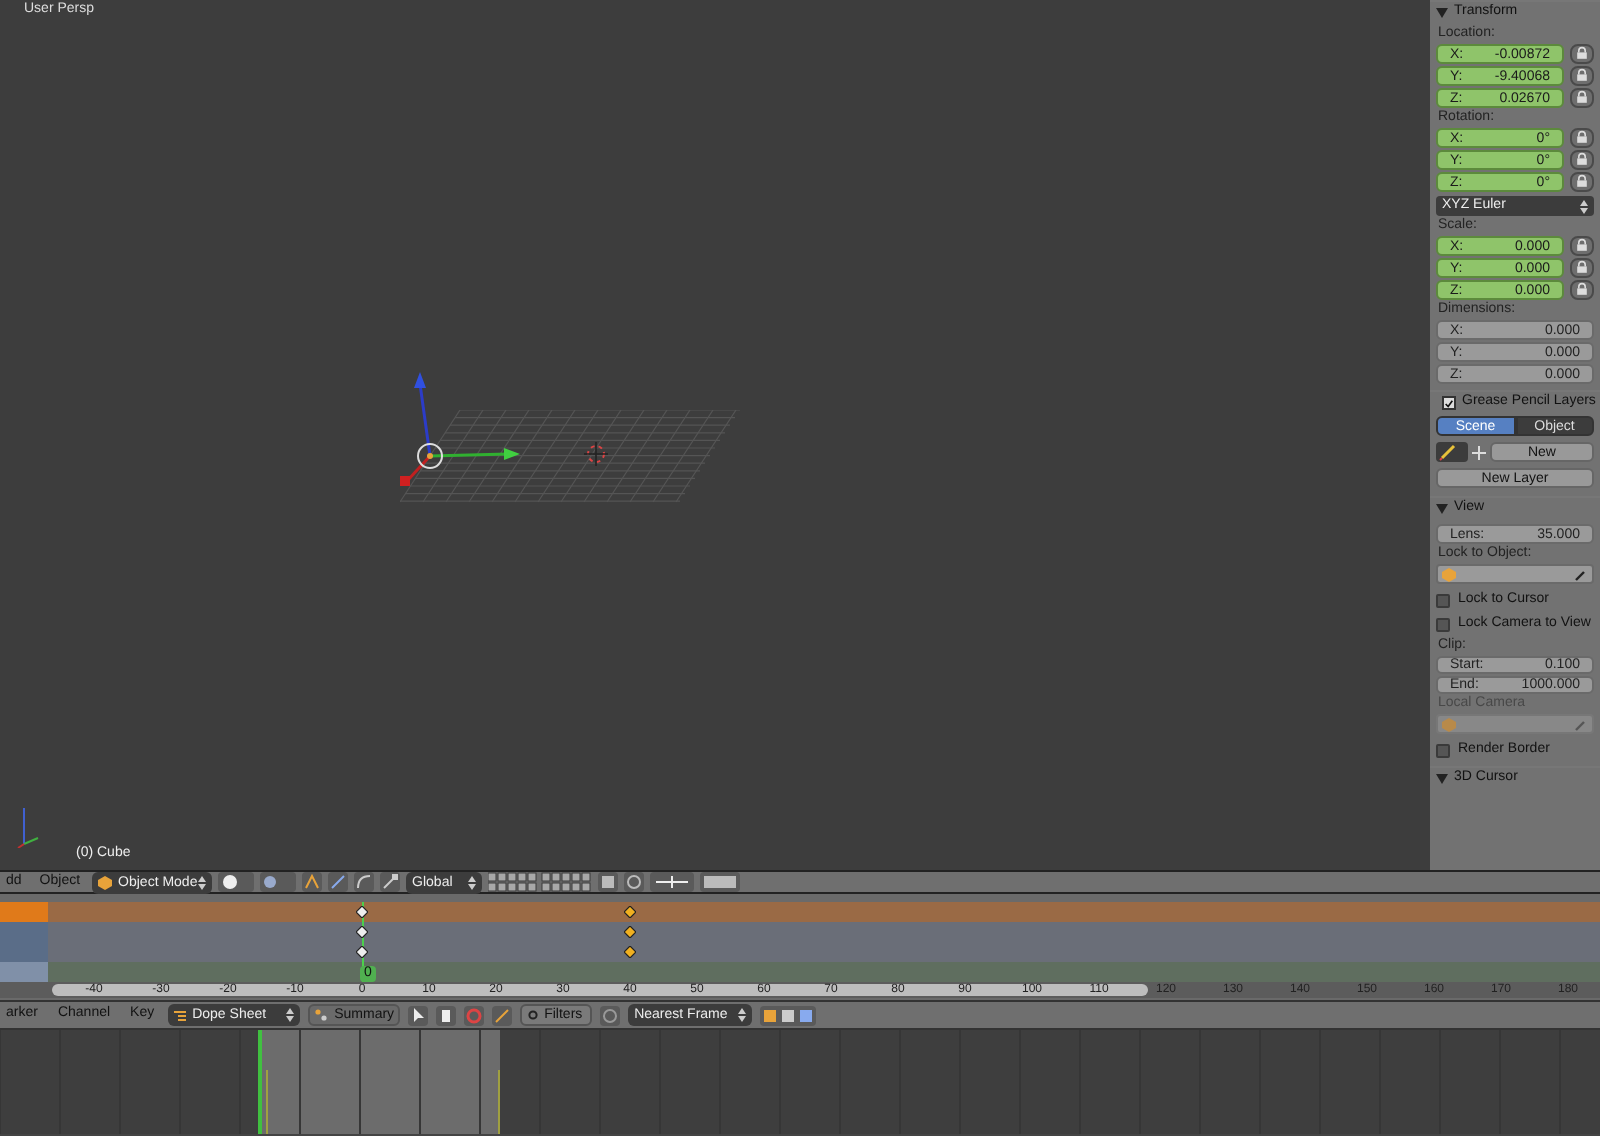  What do you see at coordinates (1452, 452) in the screenshot?
I see `pencil-icon` at bounding box center [1452, 452].